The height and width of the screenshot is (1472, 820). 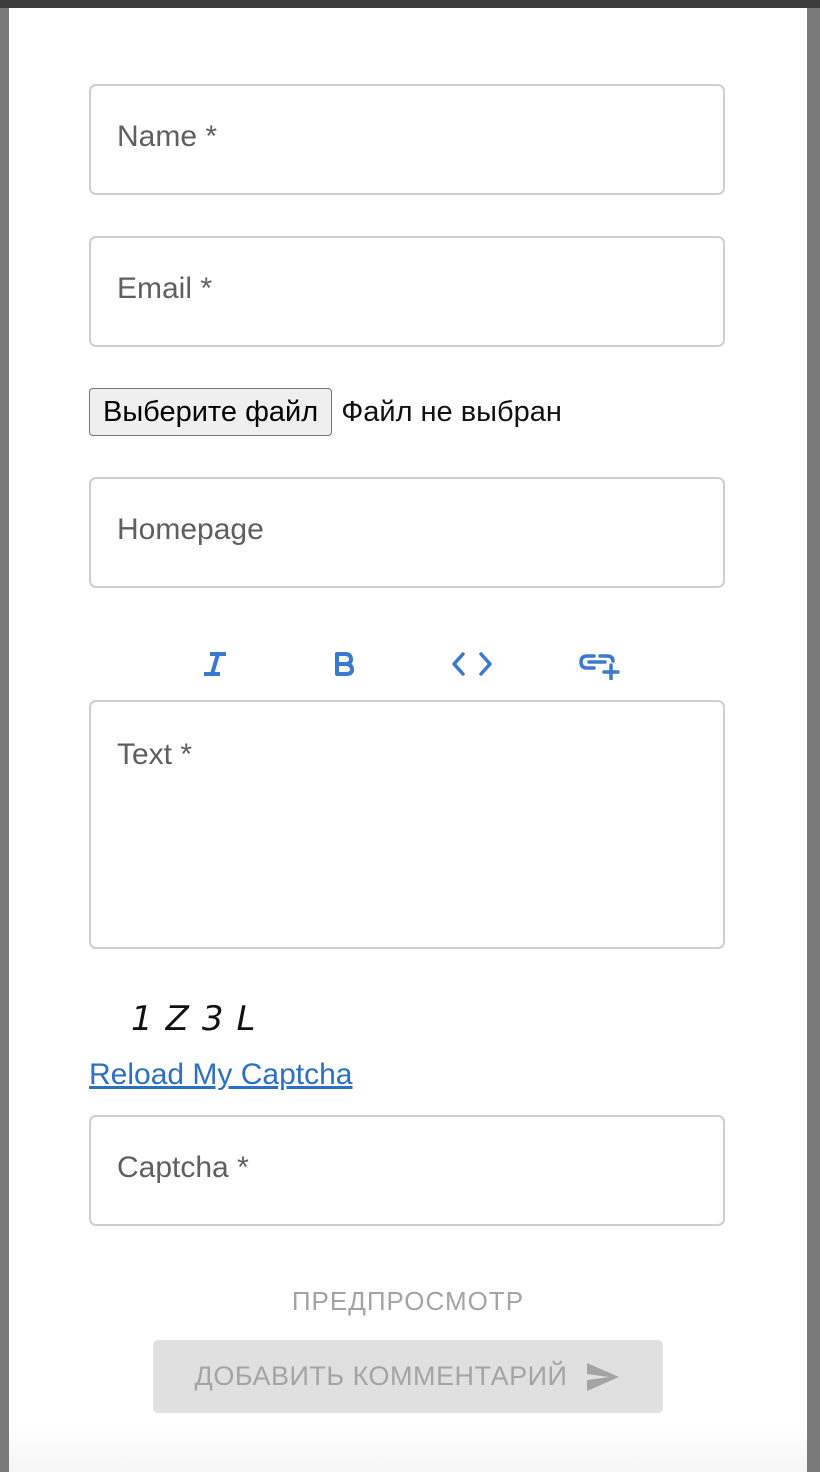 I want to click on captcha-field-label: Captcha *, so click(x=183, y=1167).